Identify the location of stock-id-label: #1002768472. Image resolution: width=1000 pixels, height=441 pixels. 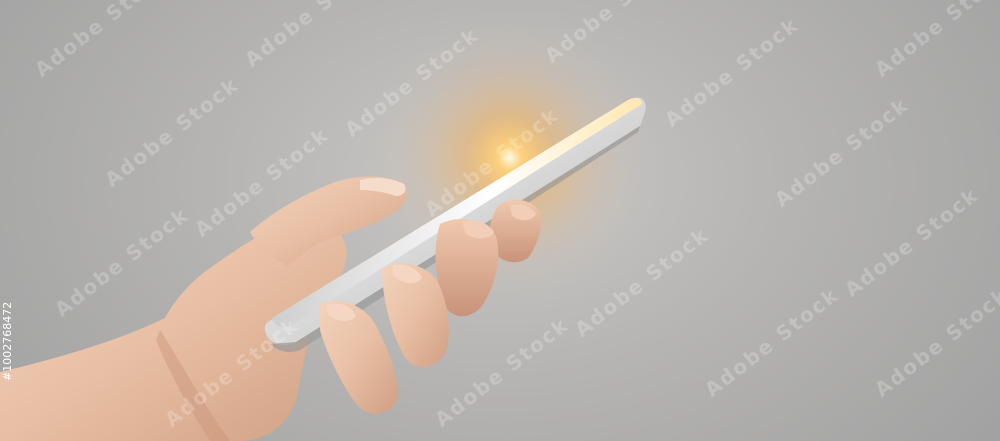
(7, 341).